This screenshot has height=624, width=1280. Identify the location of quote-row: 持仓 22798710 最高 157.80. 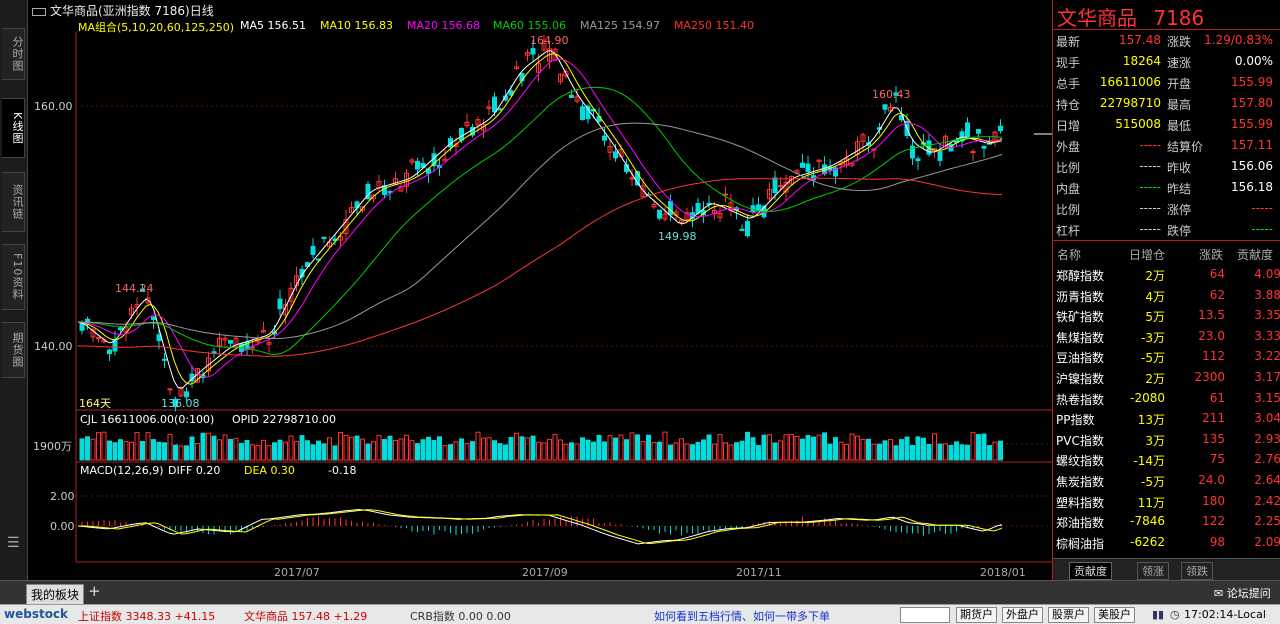
(1166, 103).